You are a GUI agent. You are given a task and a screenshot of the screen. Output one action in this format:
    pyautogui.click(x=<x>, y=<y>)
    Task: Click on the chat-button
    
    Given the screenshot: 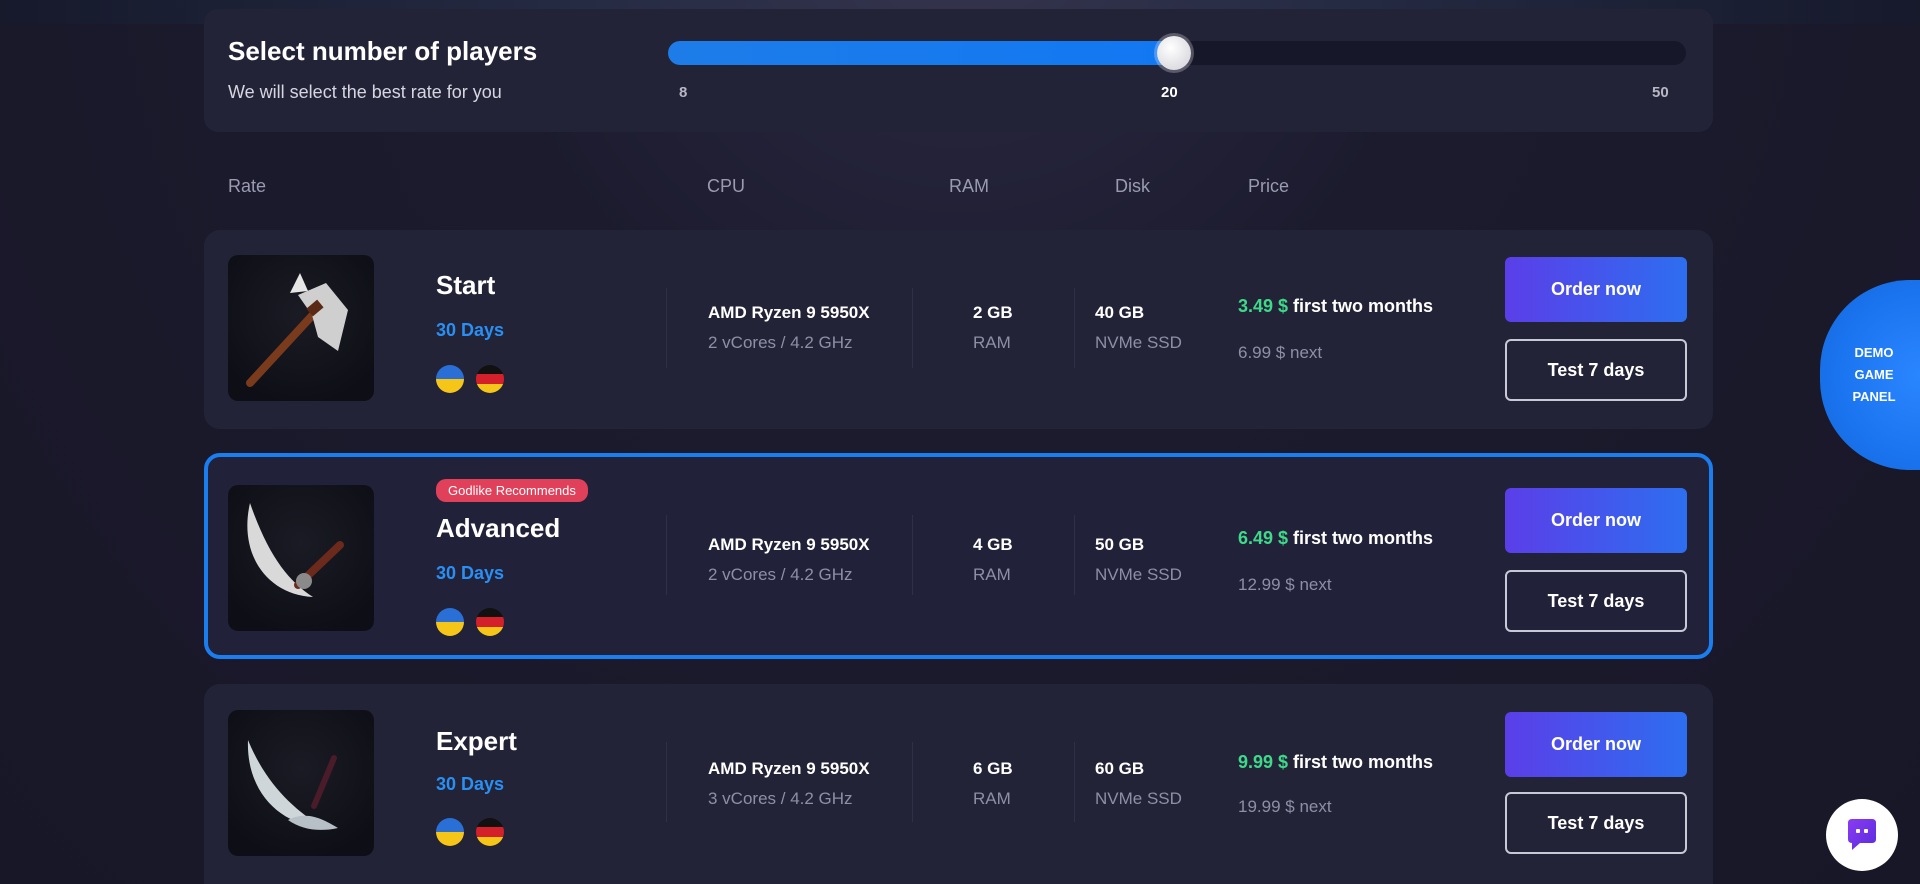 What is the action you would take?
    pyautogui.click(x=1862, y=835)
    